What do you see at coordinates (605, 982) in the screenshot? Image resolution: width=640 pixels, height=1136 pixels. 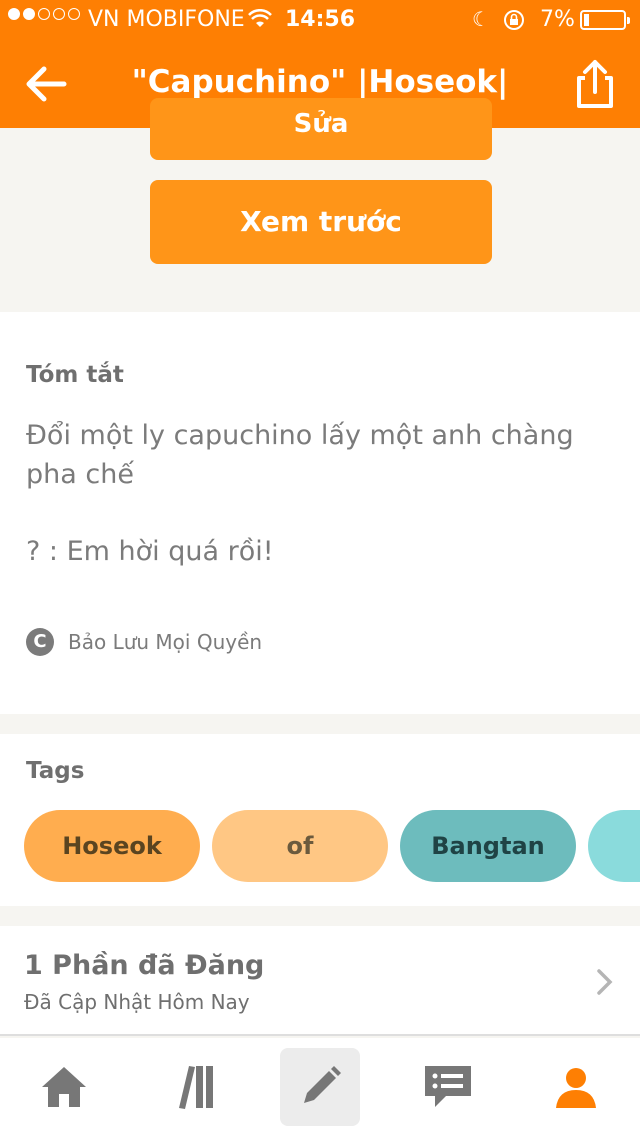 I see `chevron-right-icon` at bounding box center [605, 982].